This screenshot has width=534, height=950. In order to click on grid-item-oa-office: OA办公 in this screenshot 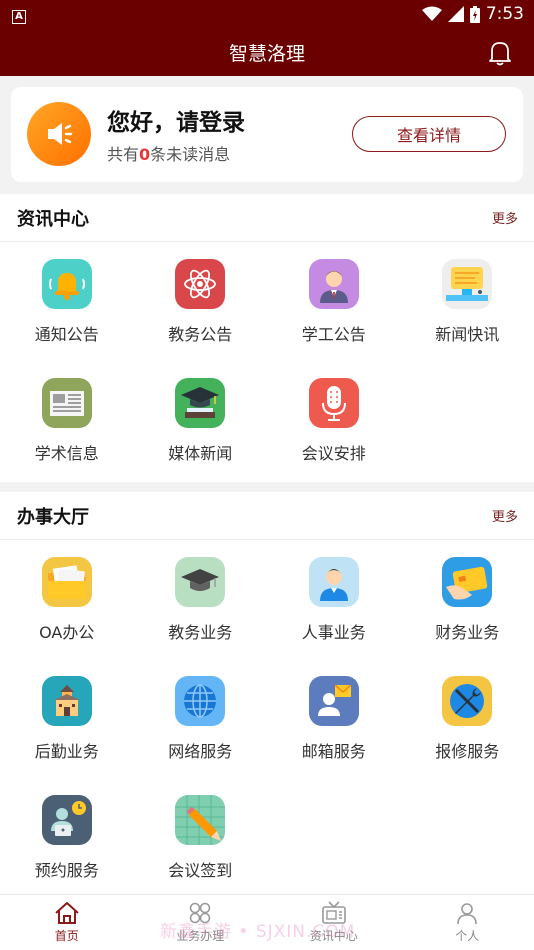, I will do `click(67, 599)`.